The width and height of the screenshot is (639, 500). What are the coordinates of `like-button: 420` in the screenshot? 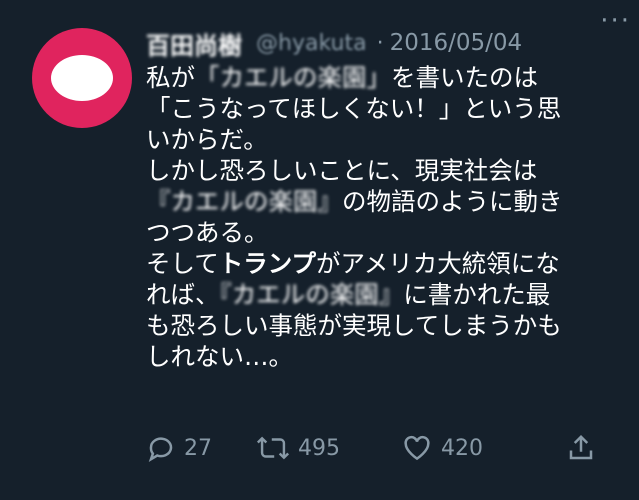 It's located at (473, 448).